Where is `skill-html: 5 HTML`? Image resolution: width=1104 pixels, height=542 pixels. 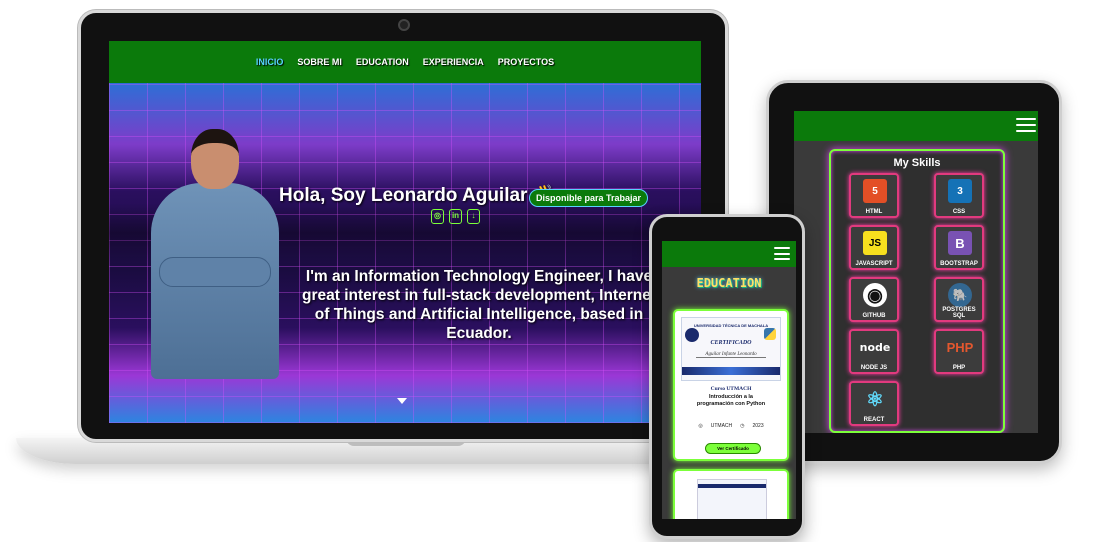 skill-html: 5 HTML is located at coordinates (874, 195).